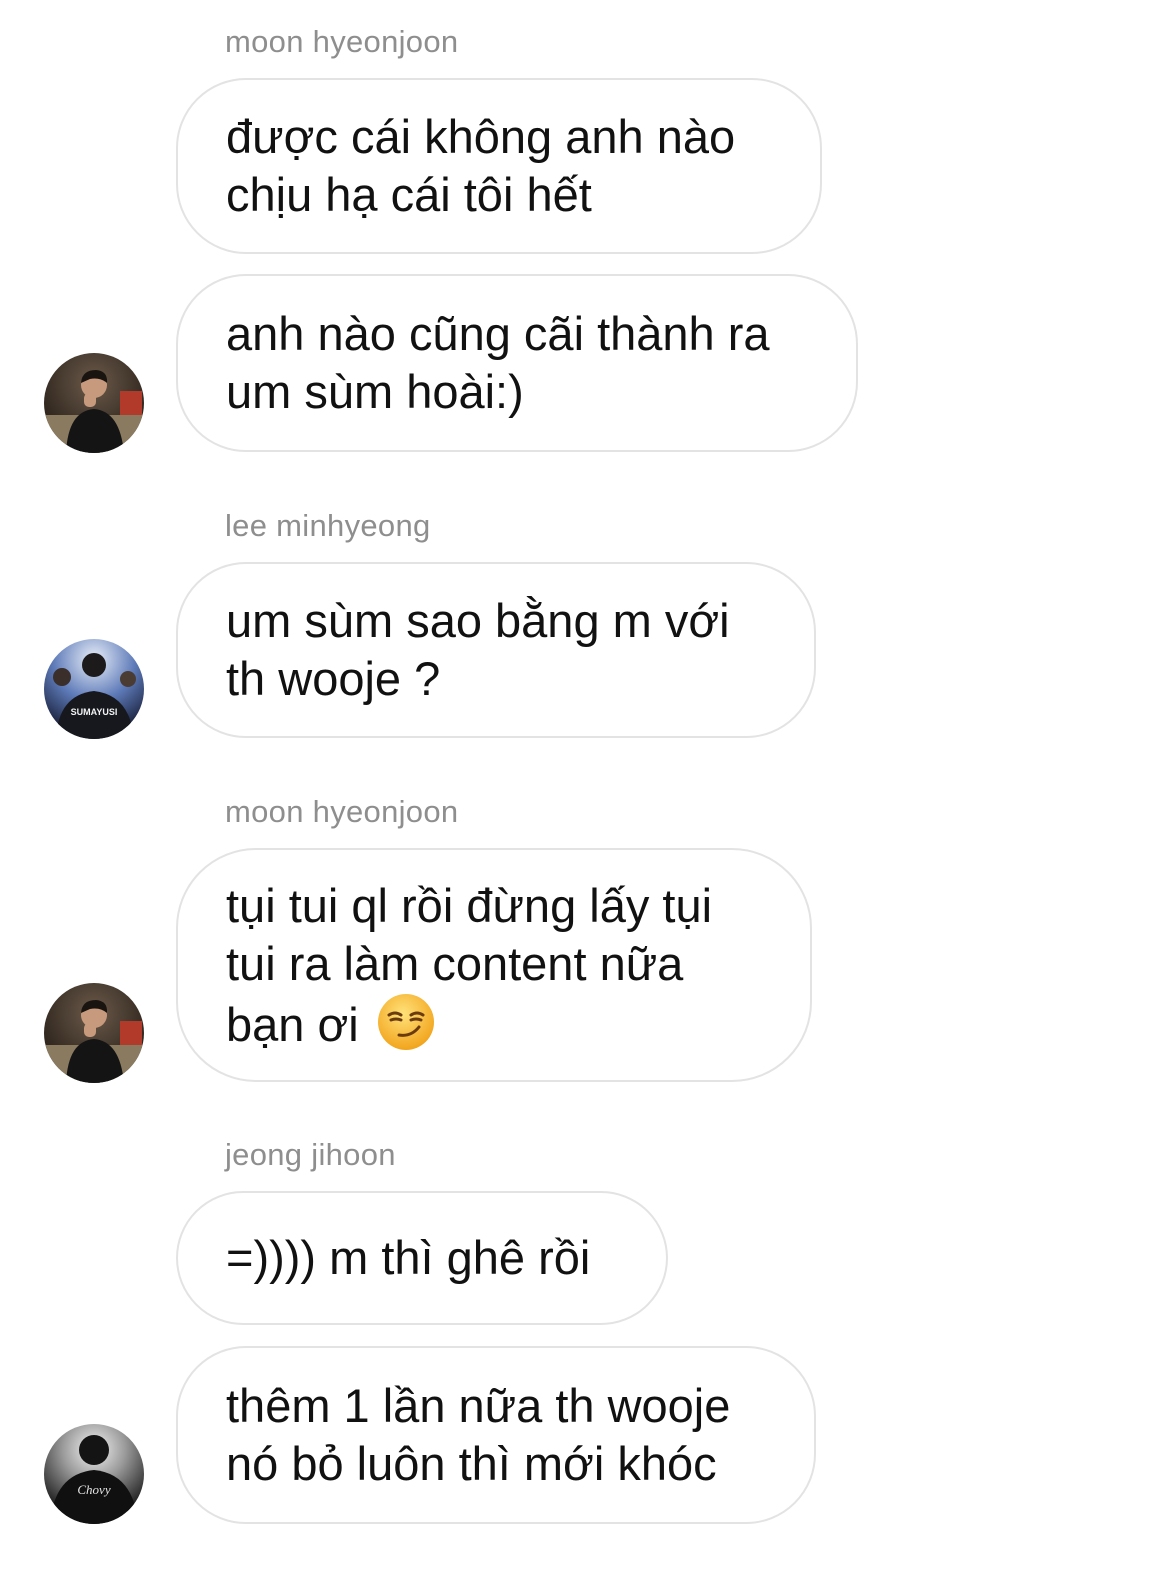  What do you see at coordinates (328, 525) in the screenshot?
I see `sender-name: lee minhyeong` at bounding box center [328, 525].